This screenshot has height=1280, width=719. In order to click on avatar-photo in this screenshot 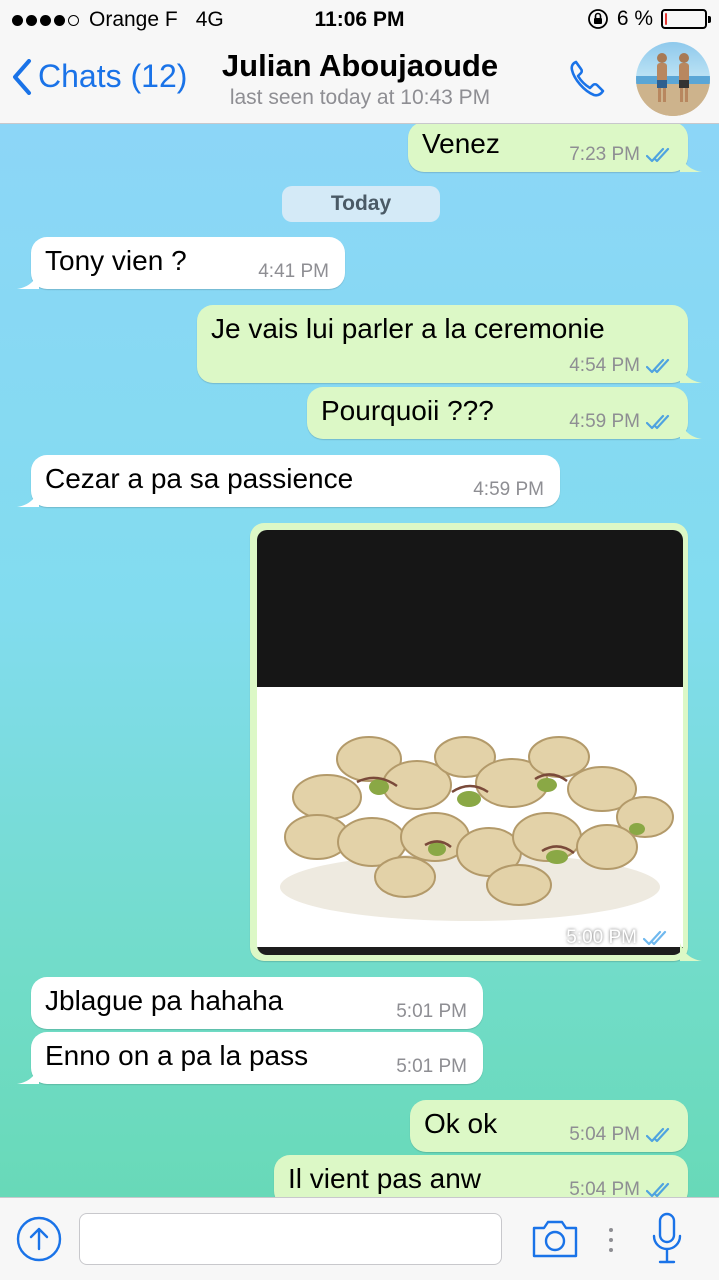, I will do `click(673, 84)`.